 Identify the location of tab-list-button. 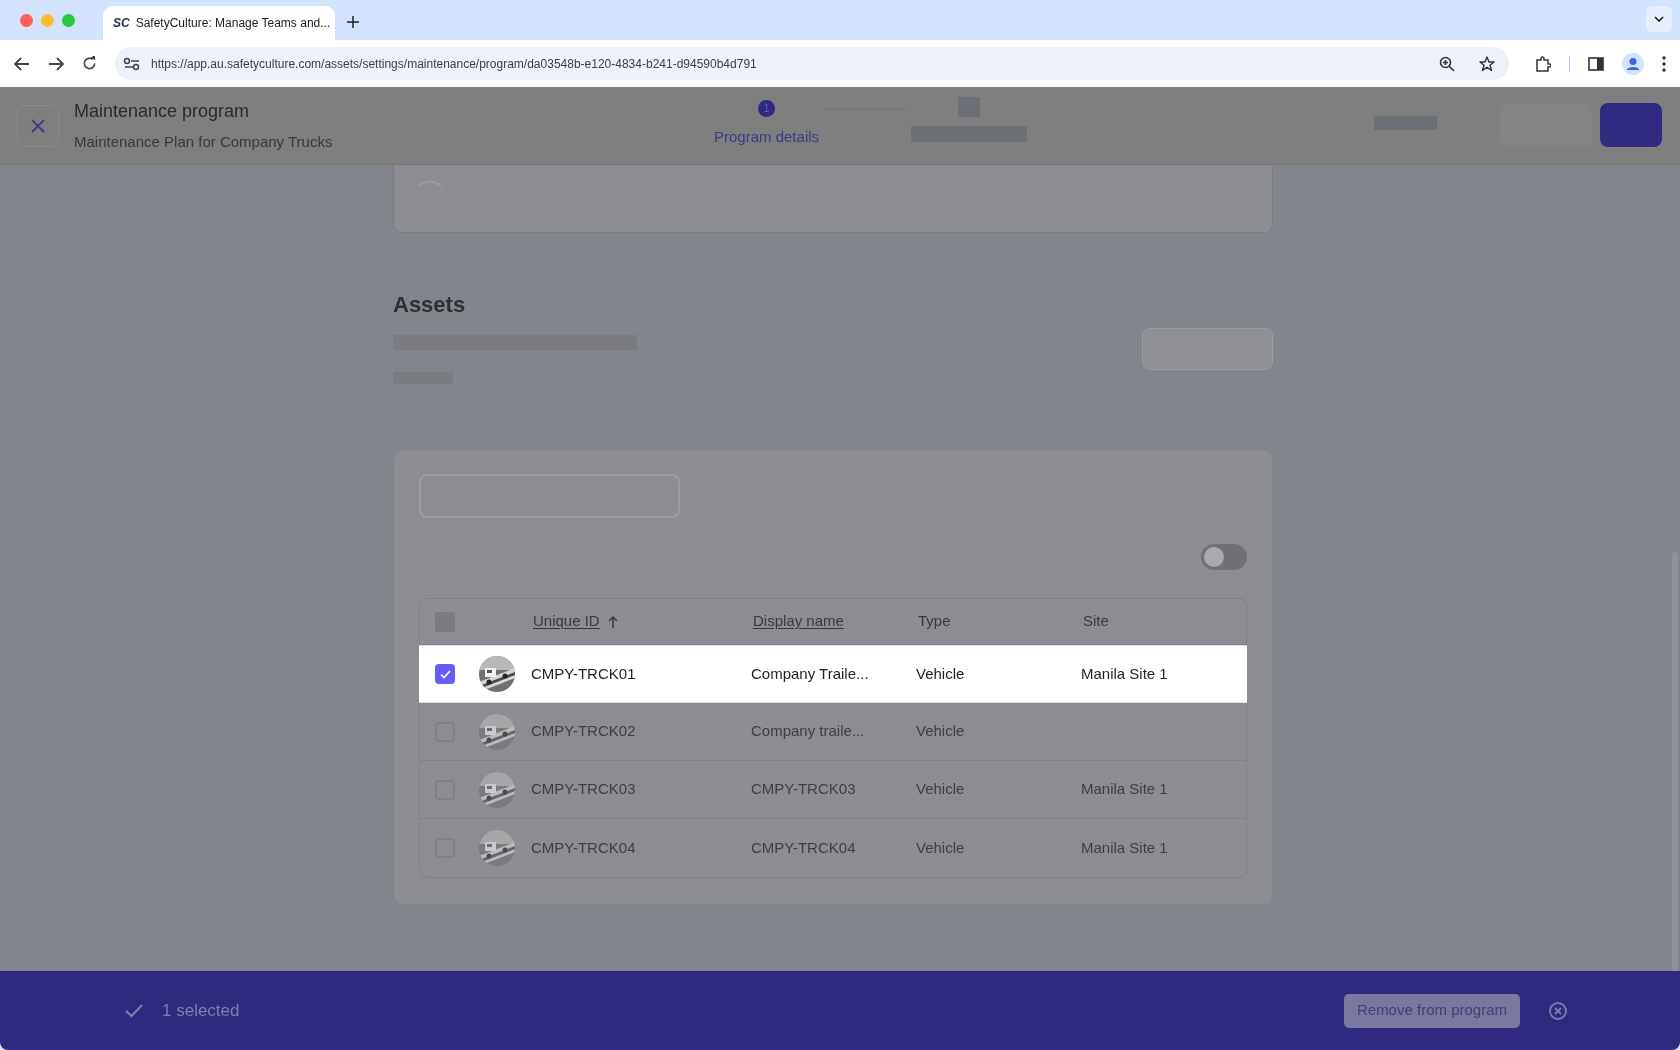
(1659, 19).